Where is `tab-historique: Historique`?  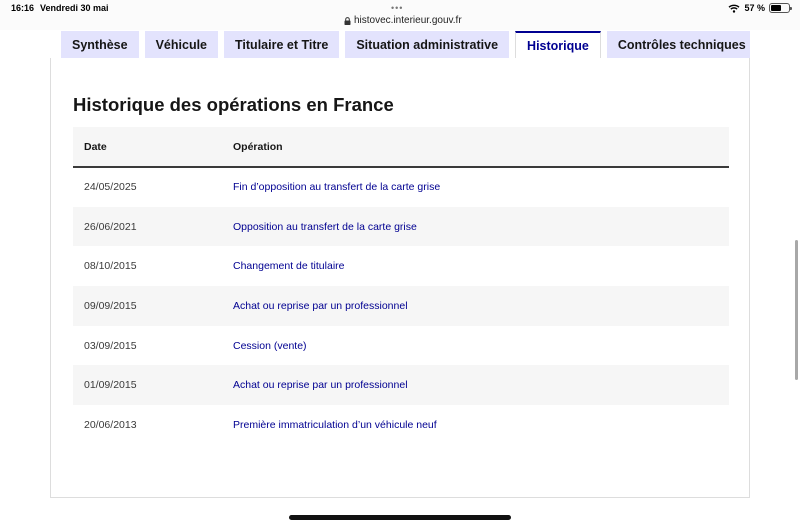 tab-historique: Historique is located at coordinates (558, 45).